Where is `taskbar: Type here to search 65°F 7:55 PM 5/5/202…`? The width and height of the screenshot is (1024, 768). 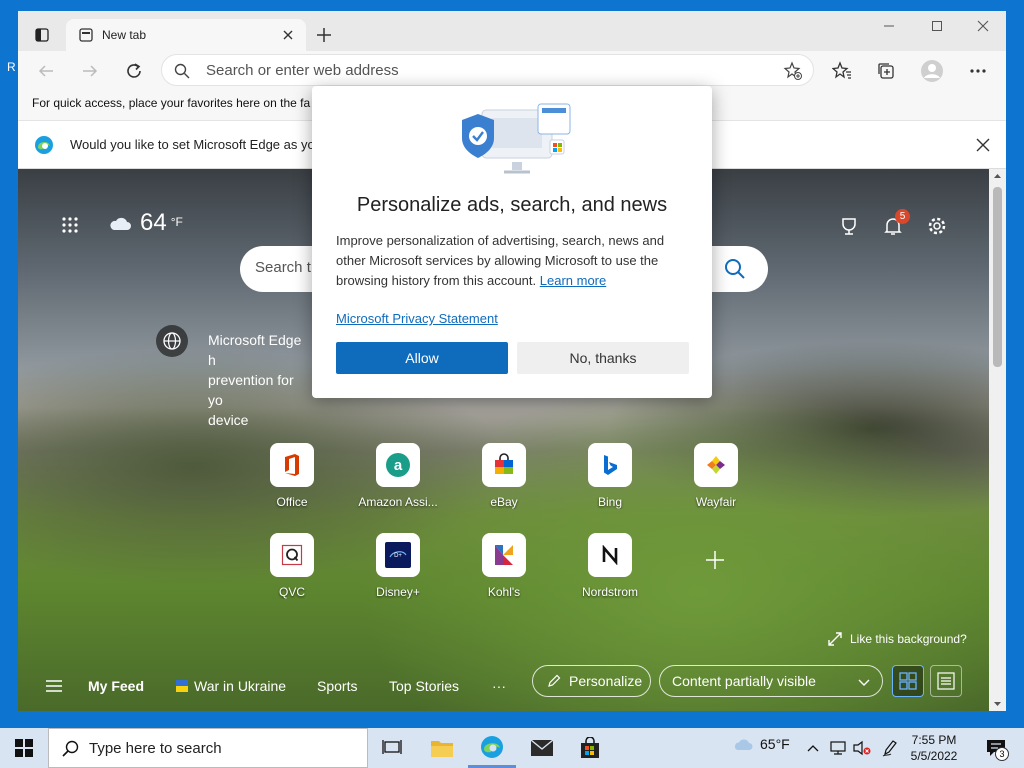
taskbar: Type here to search 65°F 7:55 PM 5/5/202… is located at coordinates (512, 748).